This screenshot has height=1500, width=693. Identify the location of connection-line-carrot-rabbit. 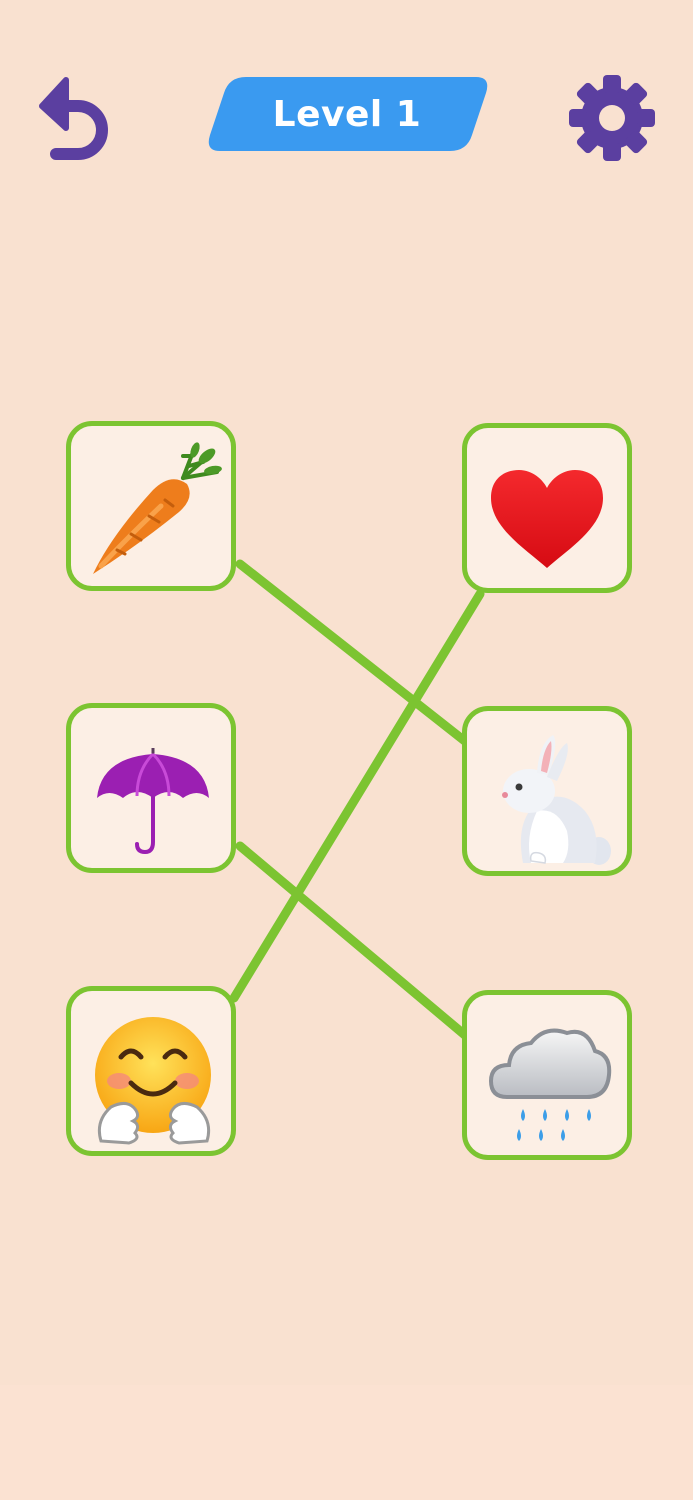
(353, 653).